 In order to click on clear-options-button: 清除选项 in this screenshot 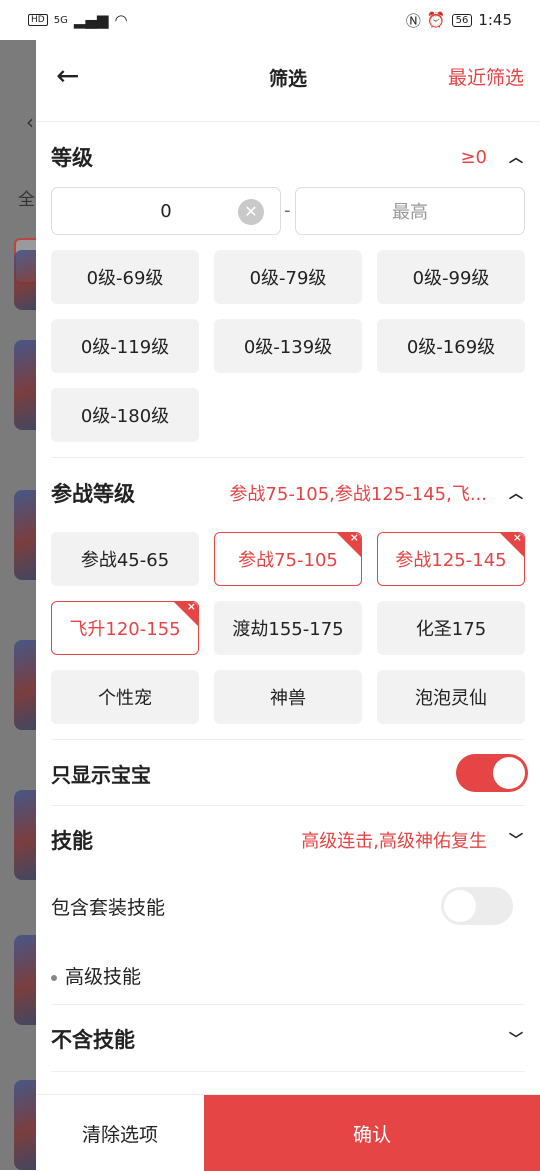, I will do `click(120, 1133)`.